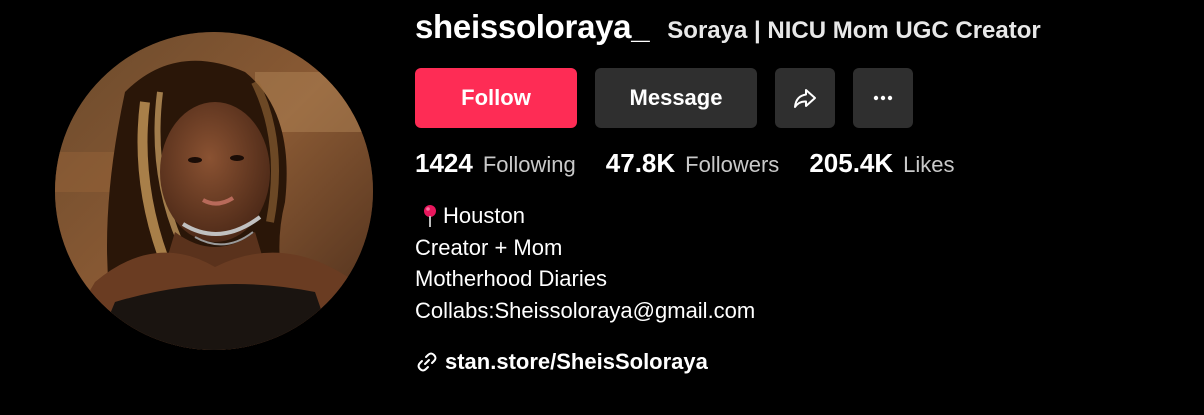  Describe the element at coordinates (929, 164) in the screenshot. I see `likes-label: Likes` at that location.